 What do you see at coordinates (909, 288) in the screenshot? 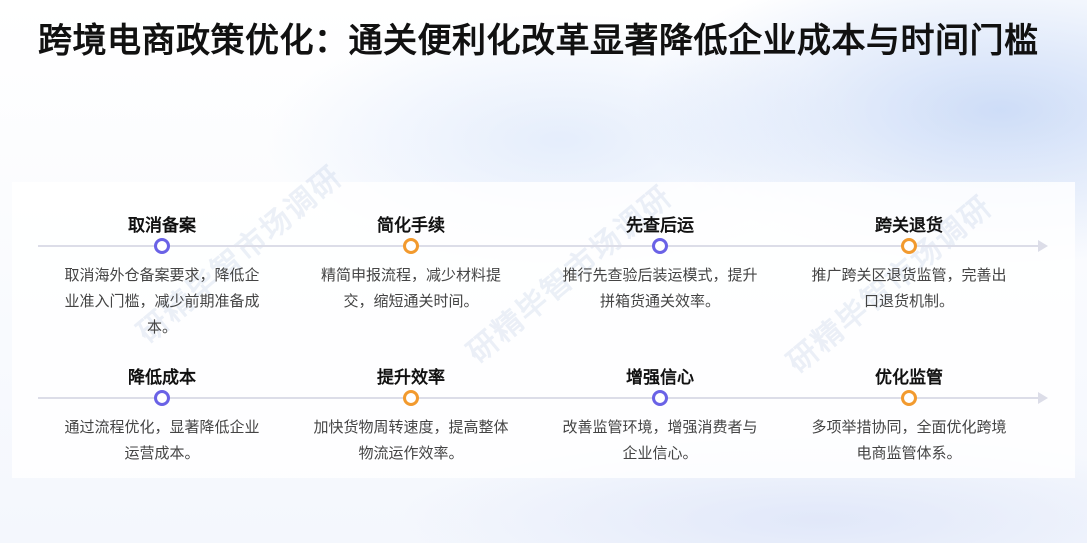
I see `stage-description: 推广跨关区退货监管，完善出口退货机制。` at bounding box center [909, 288].